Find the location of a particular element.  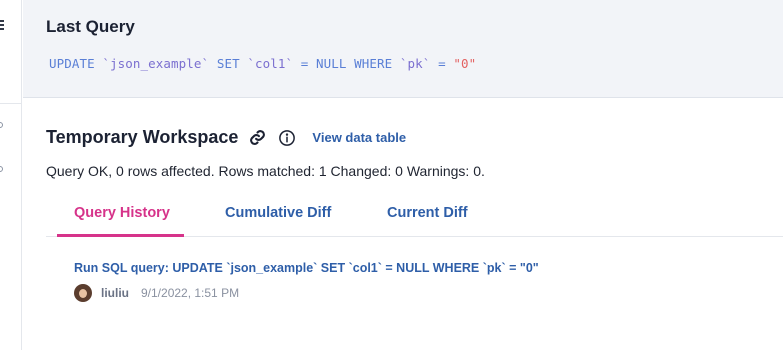

history-item-date: 9/1/2022, 1:51 PM is located at coordinates (190, 293).